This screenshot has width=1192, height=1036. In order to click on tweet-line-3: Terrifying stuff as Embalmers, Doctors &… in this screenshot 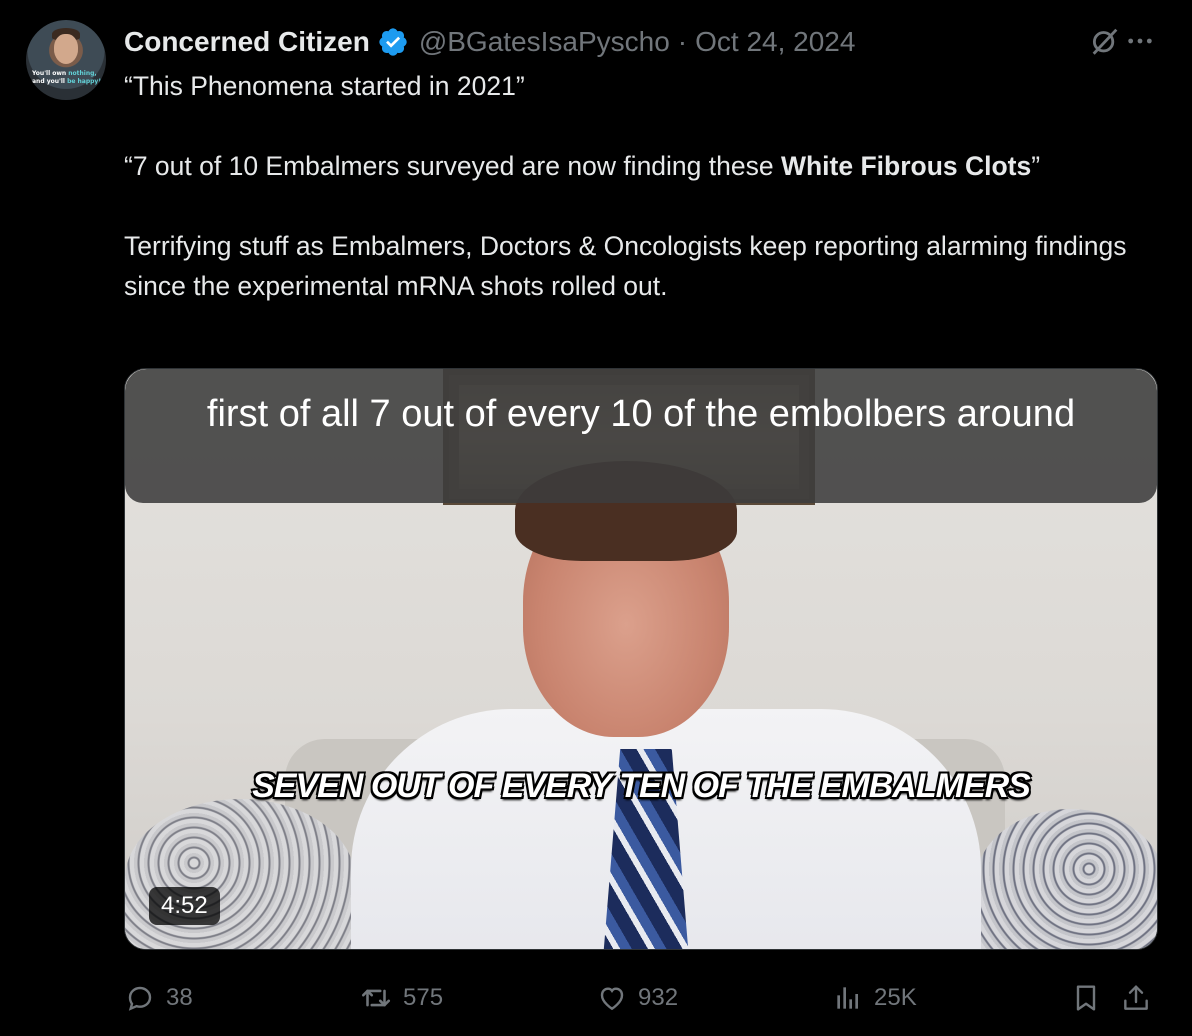, I will do `click(625, 266)`.